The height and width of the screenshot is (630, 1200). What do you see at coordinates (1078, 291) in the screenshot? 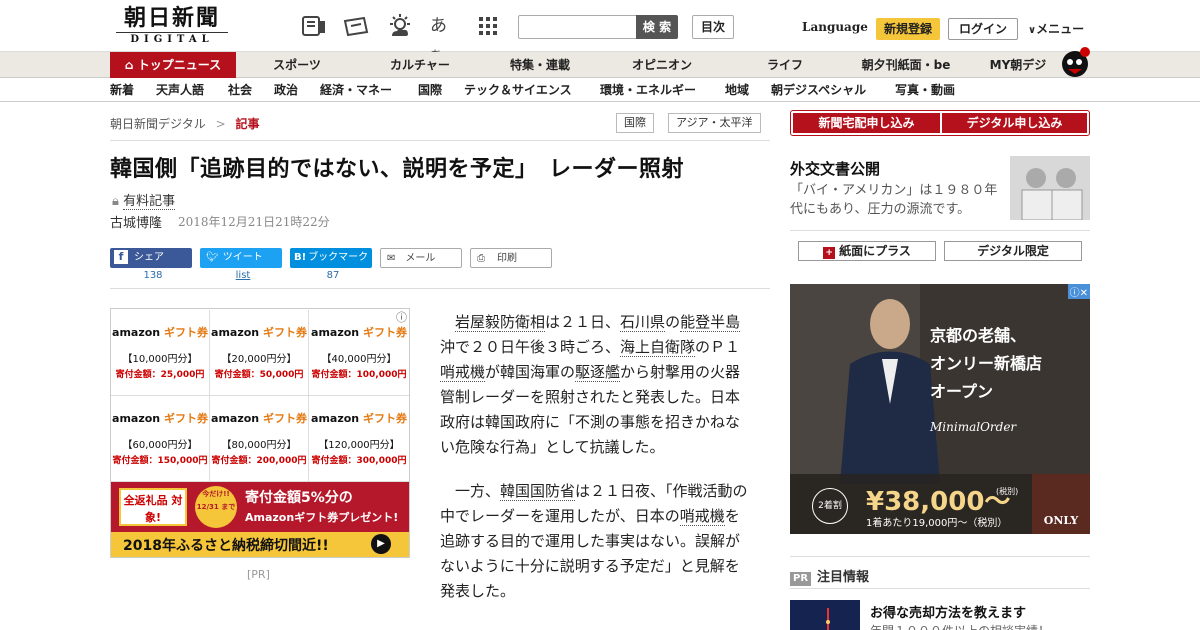
I see `ad-close-icon: ⓘ✕` at bounding box center [1078, 291].